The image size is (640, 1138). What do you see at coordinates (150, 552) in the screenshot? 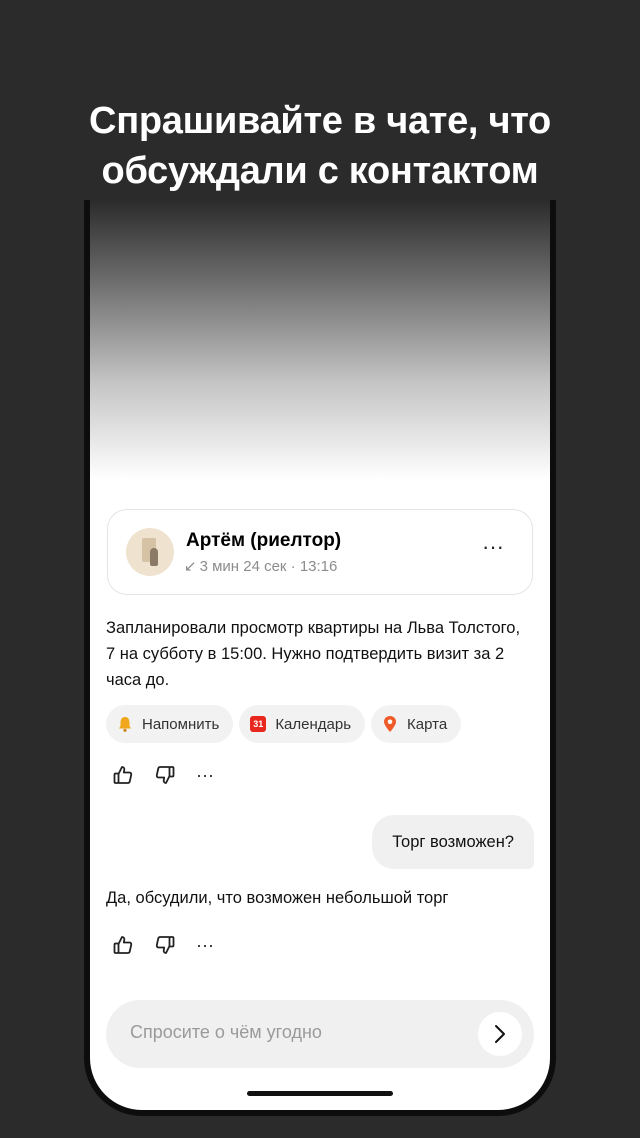
I see `avatar` at bounding box center [150, 552].